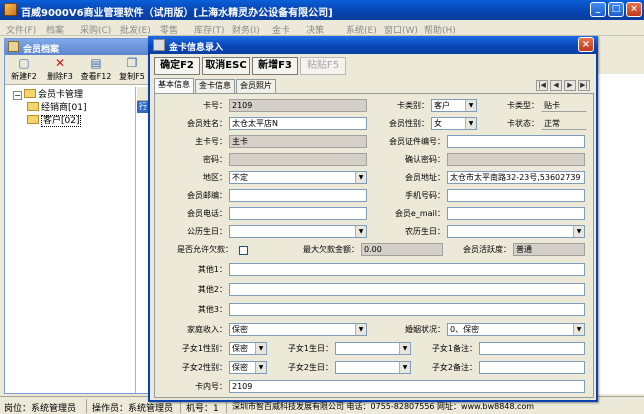 The width and height of the screenshot is (644, 414). Describe the element at coordinates (41, 50) in the screenshot. I see `member-archive-title: 会员档案` at that location.